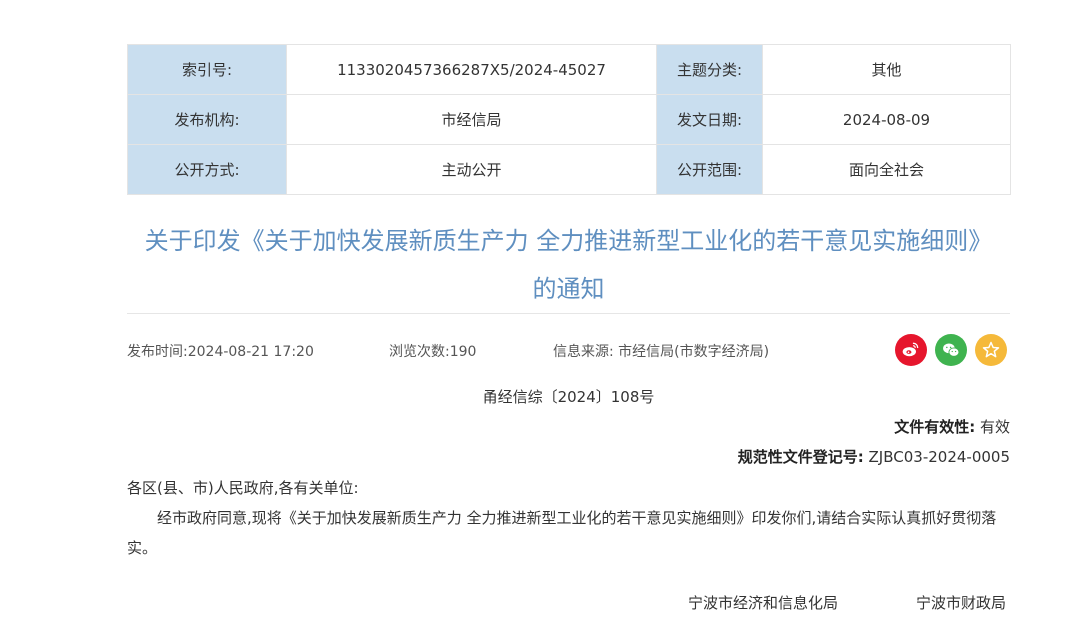  I want to click on title-divider, so click(568, 313).